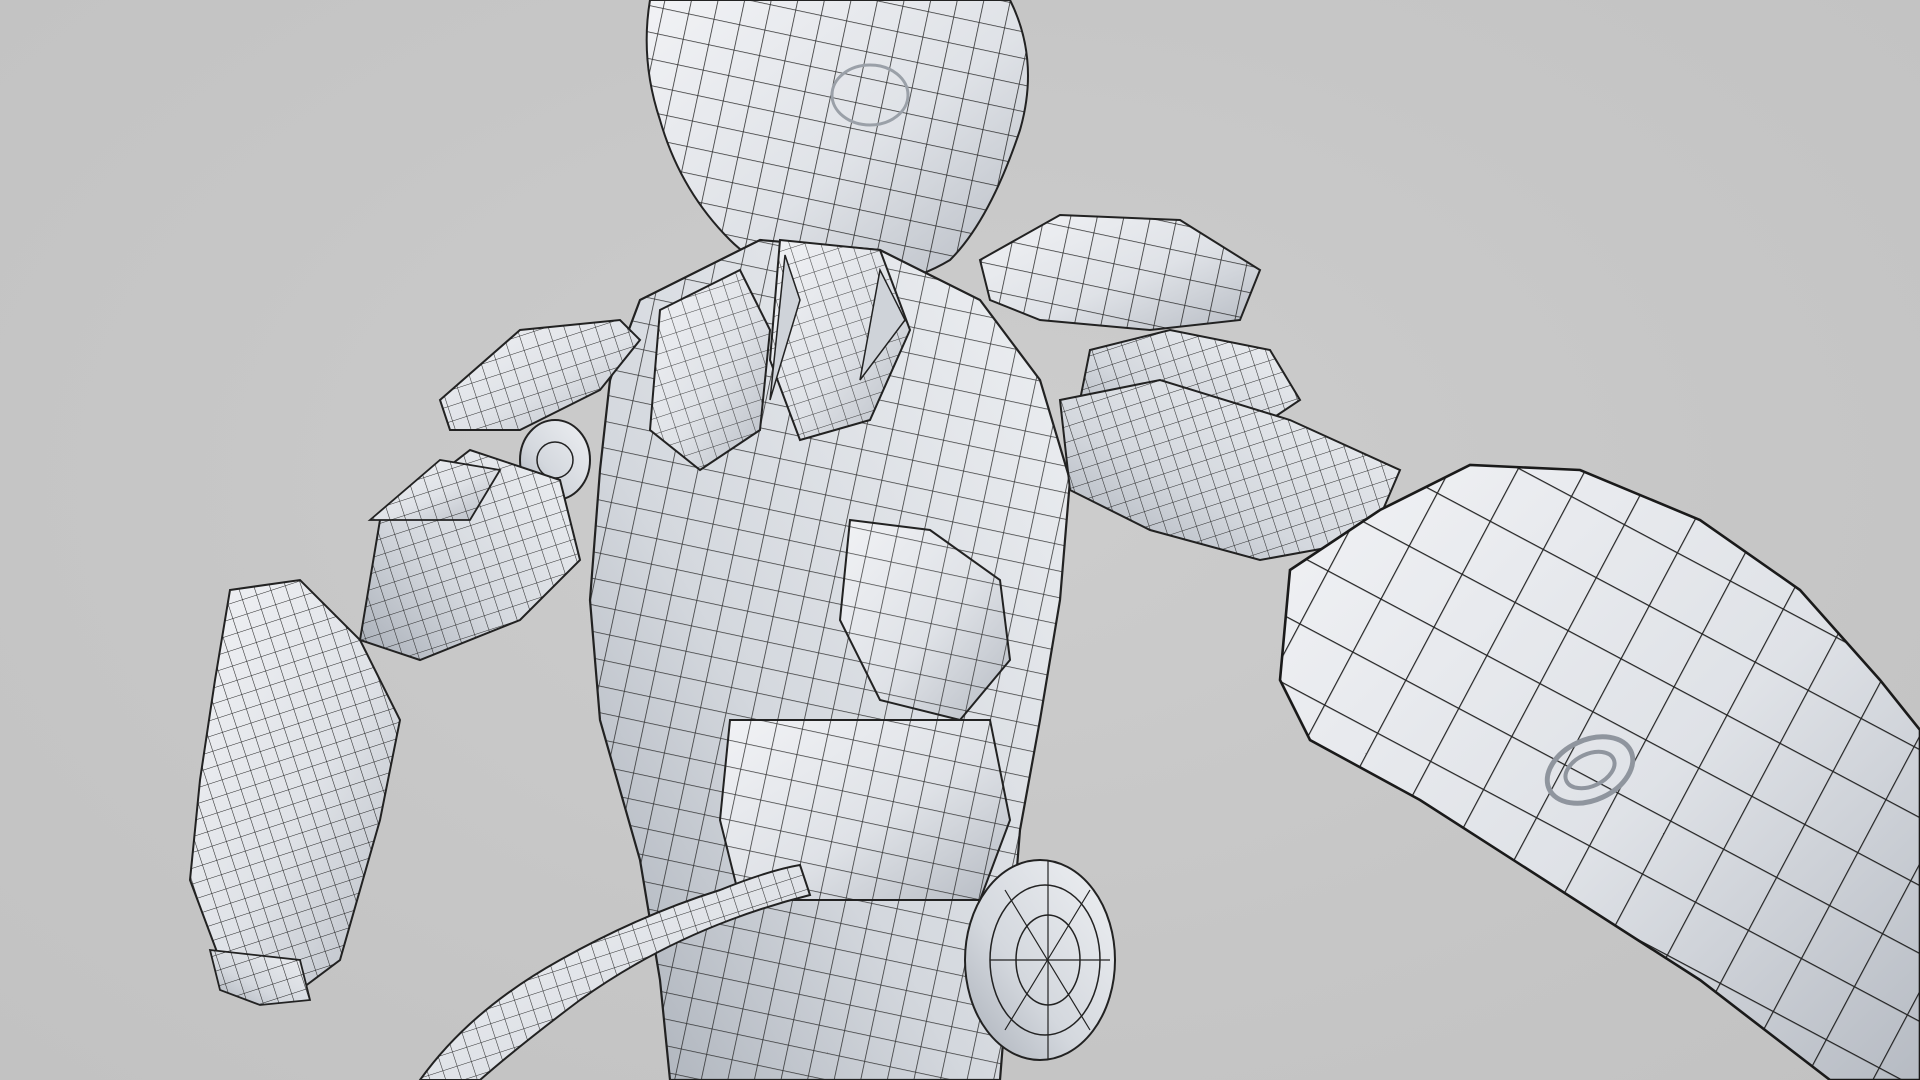 The width and height of the screenshot is (1920, 1080). What do you see at coordinates (470, 555) in the screenshot?
I see `left-arm` at bounding box center [470, 555].